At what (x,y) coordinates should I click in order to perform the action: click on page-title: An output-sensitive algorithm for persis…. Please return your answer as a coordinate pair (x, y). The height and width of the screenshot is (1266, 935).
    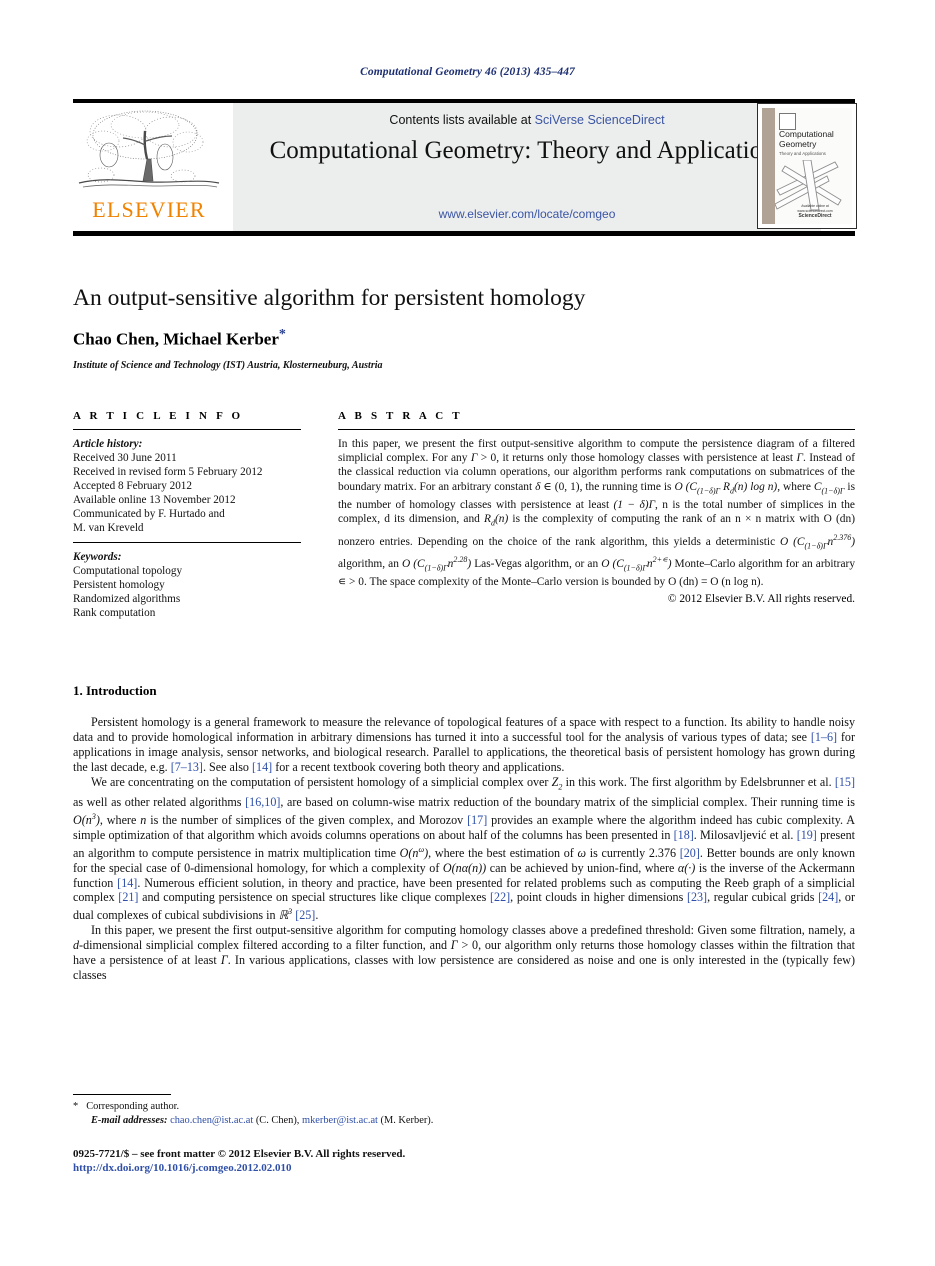
    Looking at the image, I should click on (329, 298).